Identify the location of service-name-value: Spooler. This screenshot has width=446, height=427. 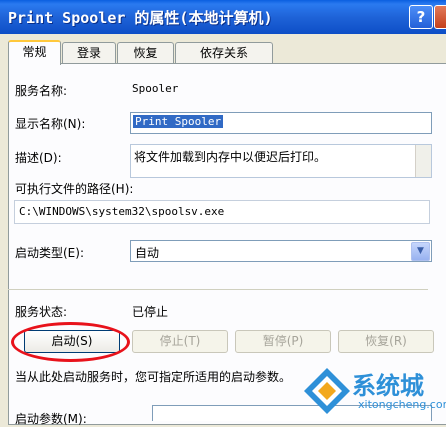
(155, 88).